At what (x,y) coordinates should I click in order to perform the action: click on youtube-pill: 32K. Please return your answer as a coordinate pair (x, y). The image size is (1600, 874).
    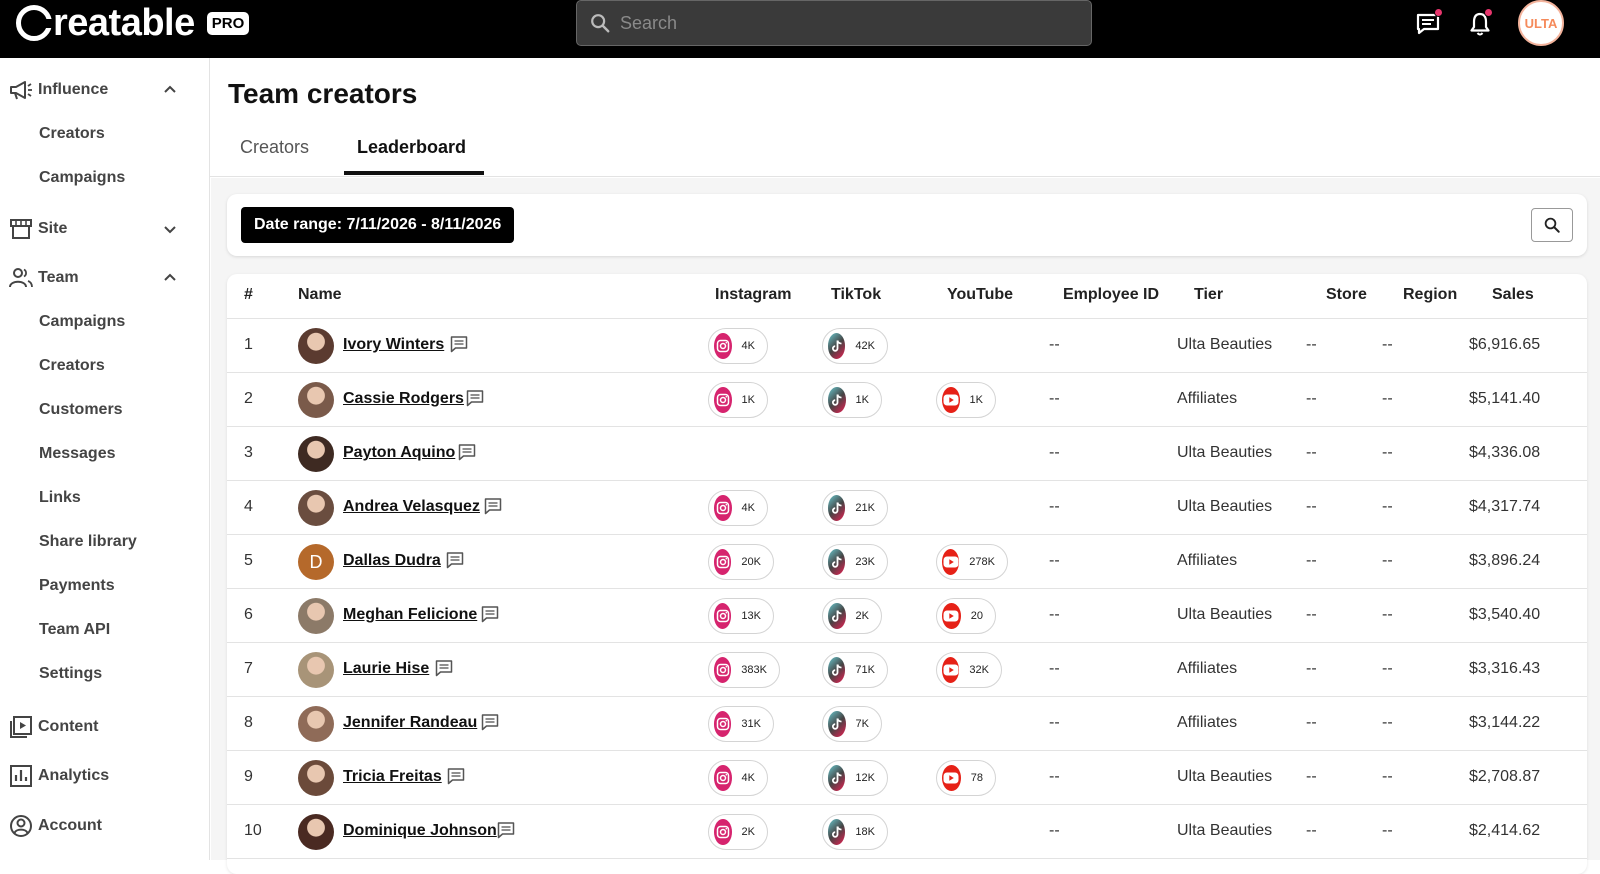
    Looking at the image, I should click on (969, 670).